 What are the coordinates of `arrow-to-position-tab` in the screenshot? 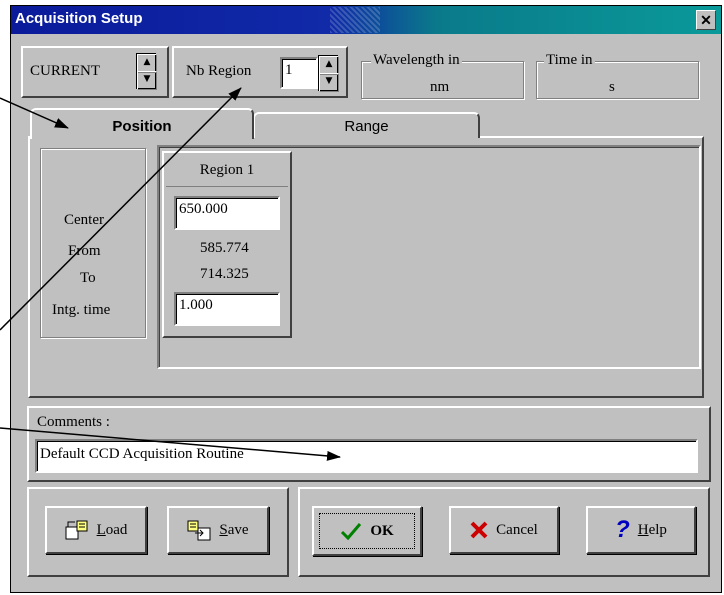 It's located at (34, 113).